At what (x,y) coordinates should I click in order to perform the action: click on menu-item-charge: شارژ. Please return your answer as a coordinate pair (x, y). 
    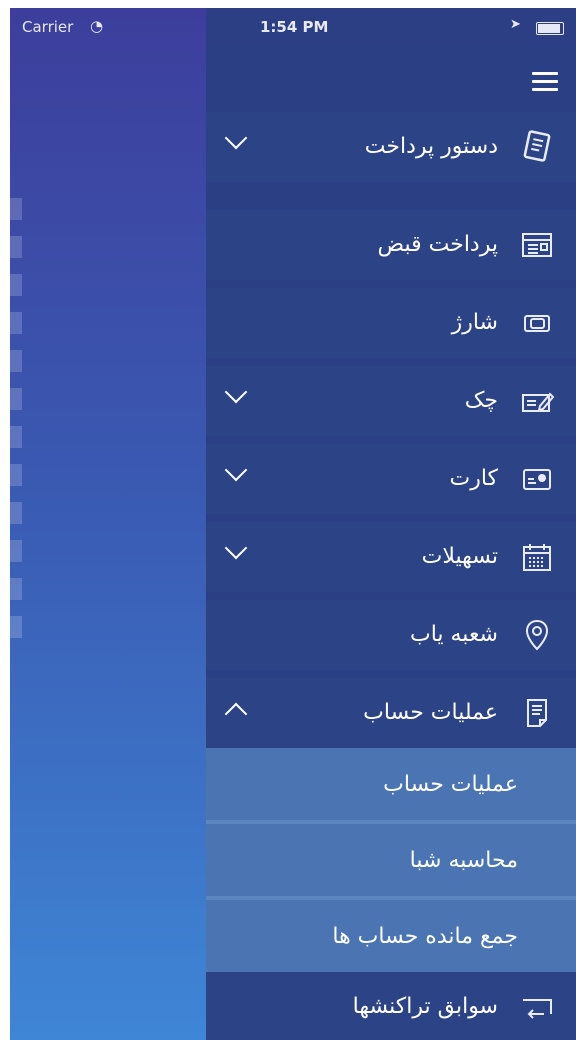
    Looking at the image, I should click on (391, 323).